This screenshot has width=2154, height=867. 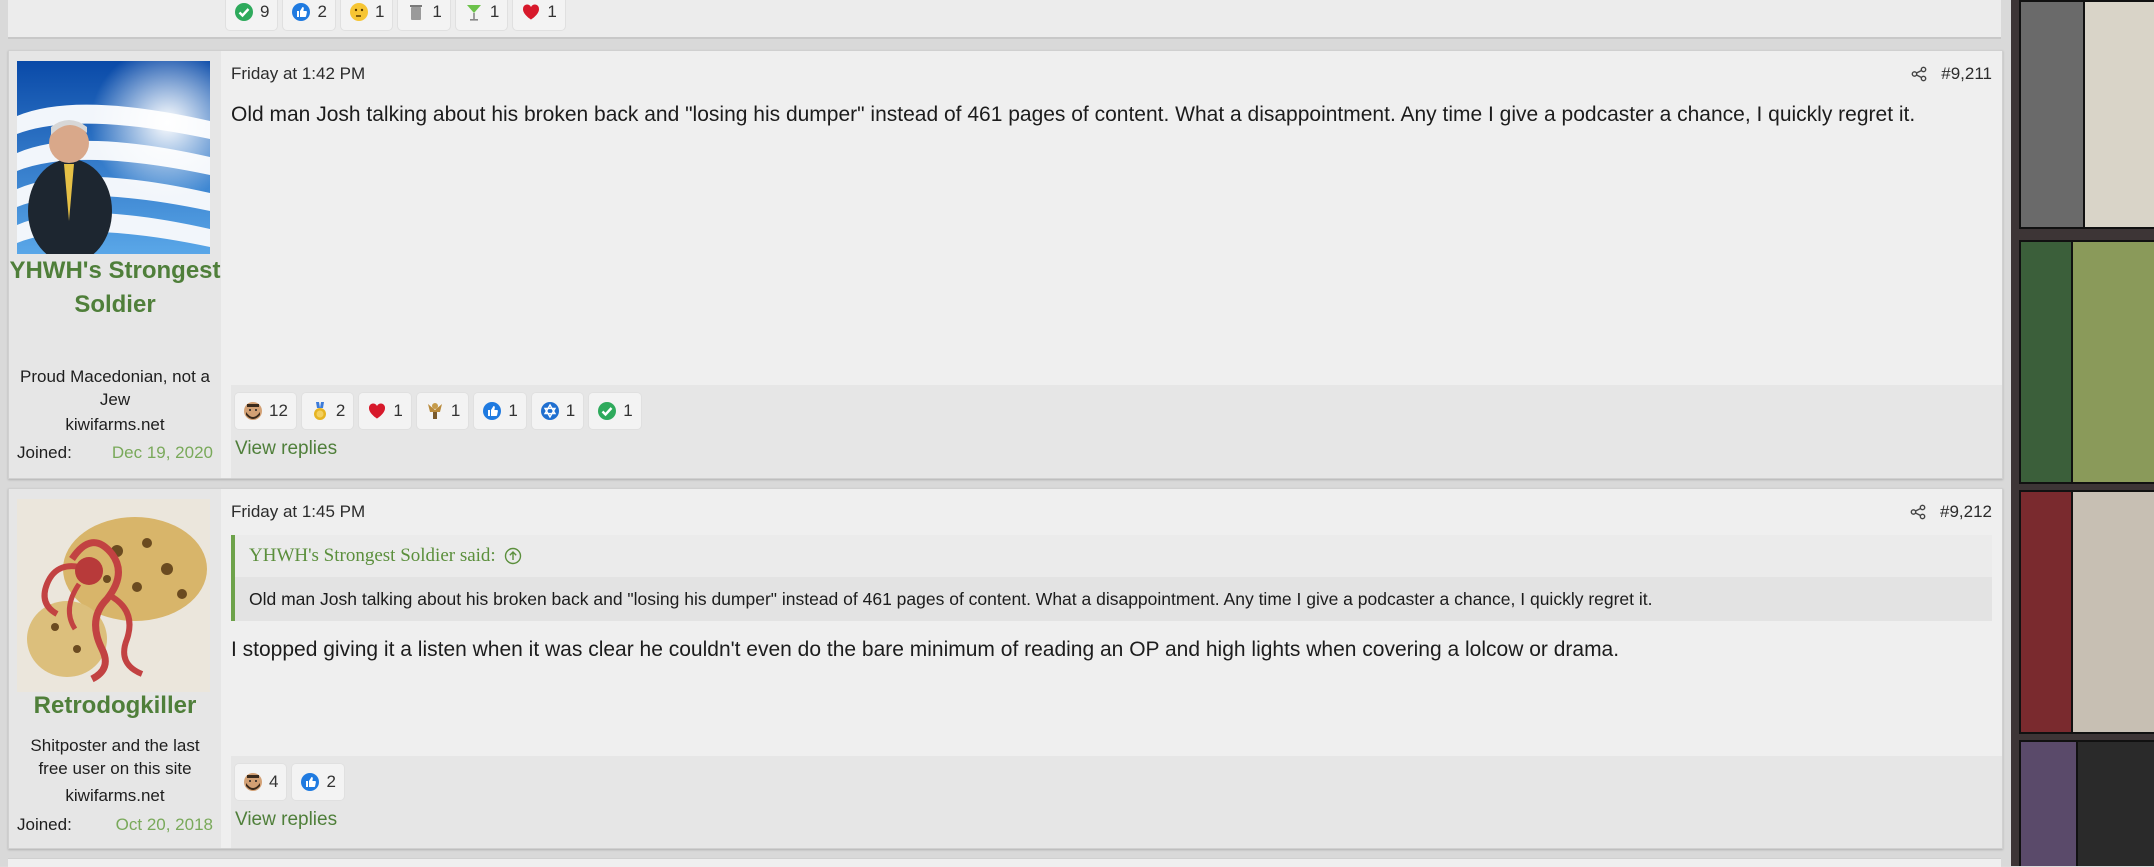 I want to click on reaction-check: 1, so click(x=615, y=411).